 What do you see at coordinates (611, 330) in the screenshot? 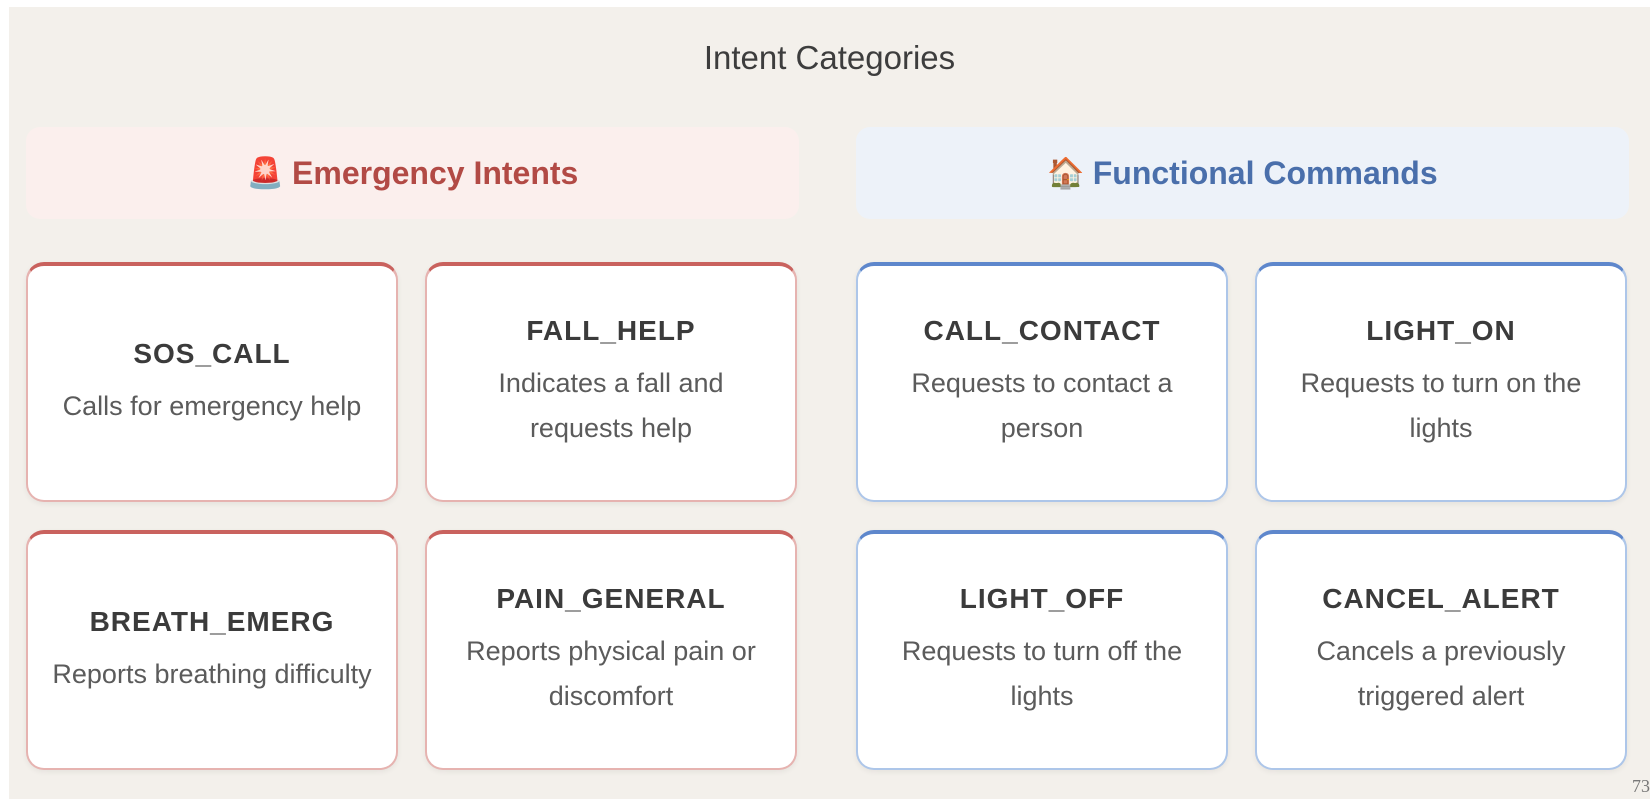
I see `intent-name: FALL_HELP` at bounding box center [611, 330].